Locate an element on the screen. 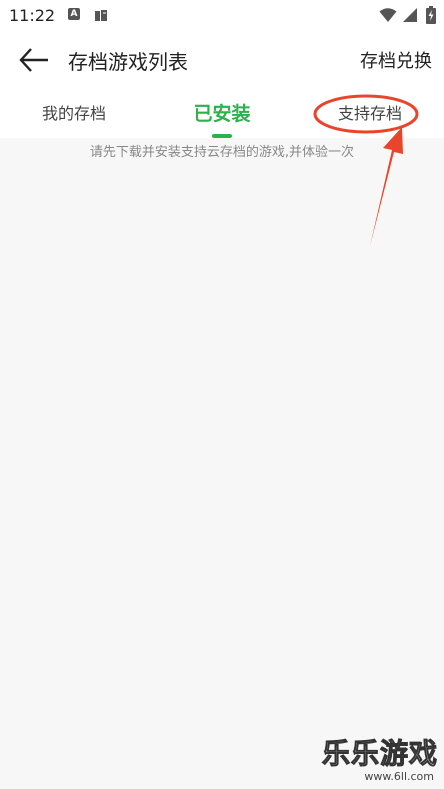 Image resolution: width=444 pixels, height=789 pixels. watermark: 乐乐游戏 www.6ll.com is located at coordinates (379, 758).